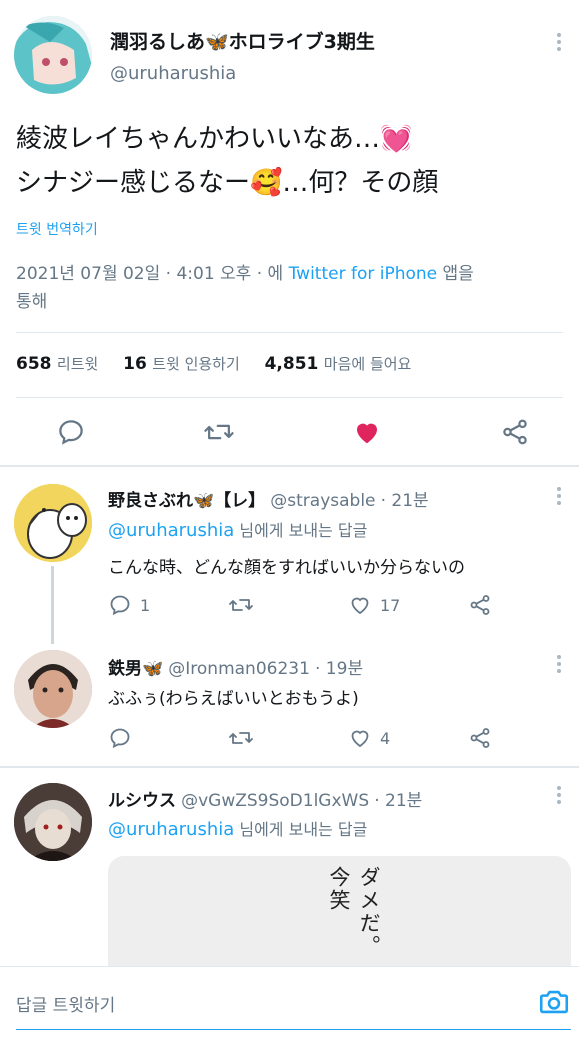  Describe the element at coordinates (142, 801) in the screenshot. I see `reply-display-name: ルシウス` at that location.